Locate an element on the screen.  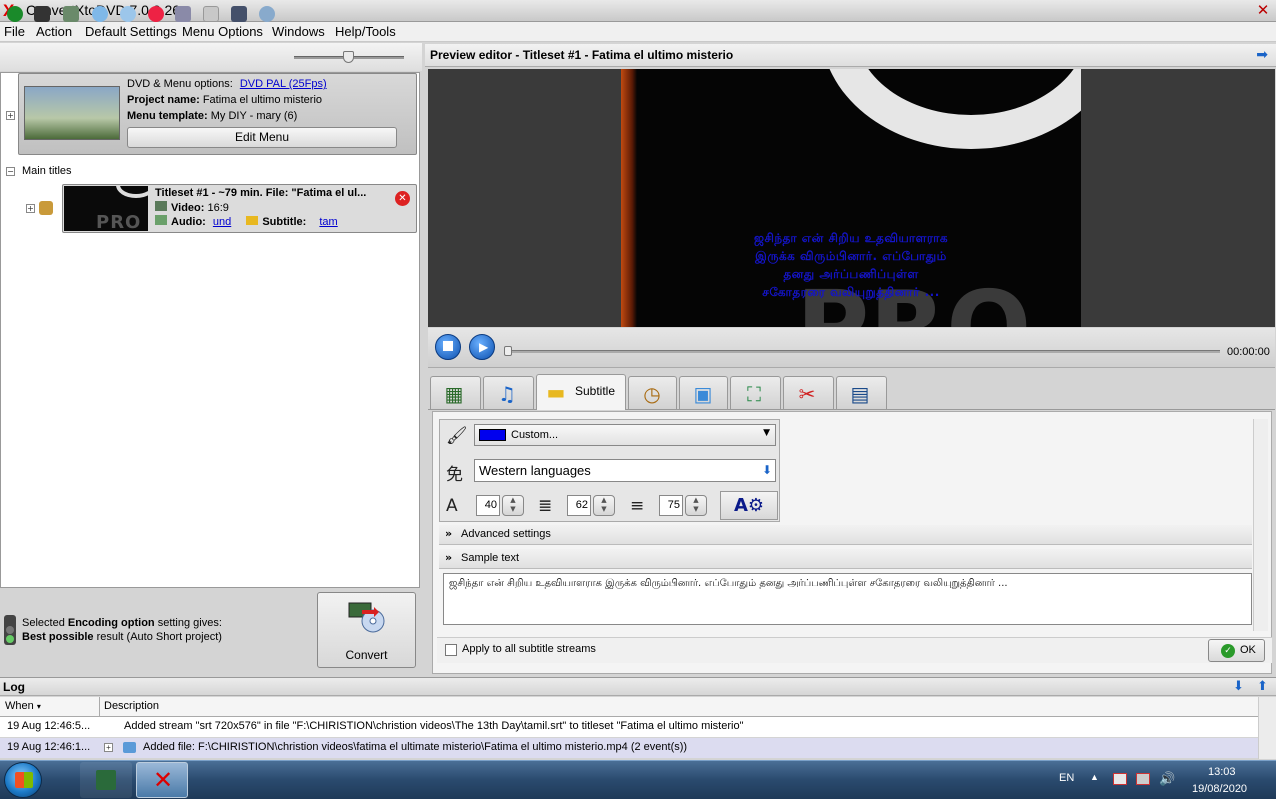
video-value: 16:9 is located at coordinates (218, 208).